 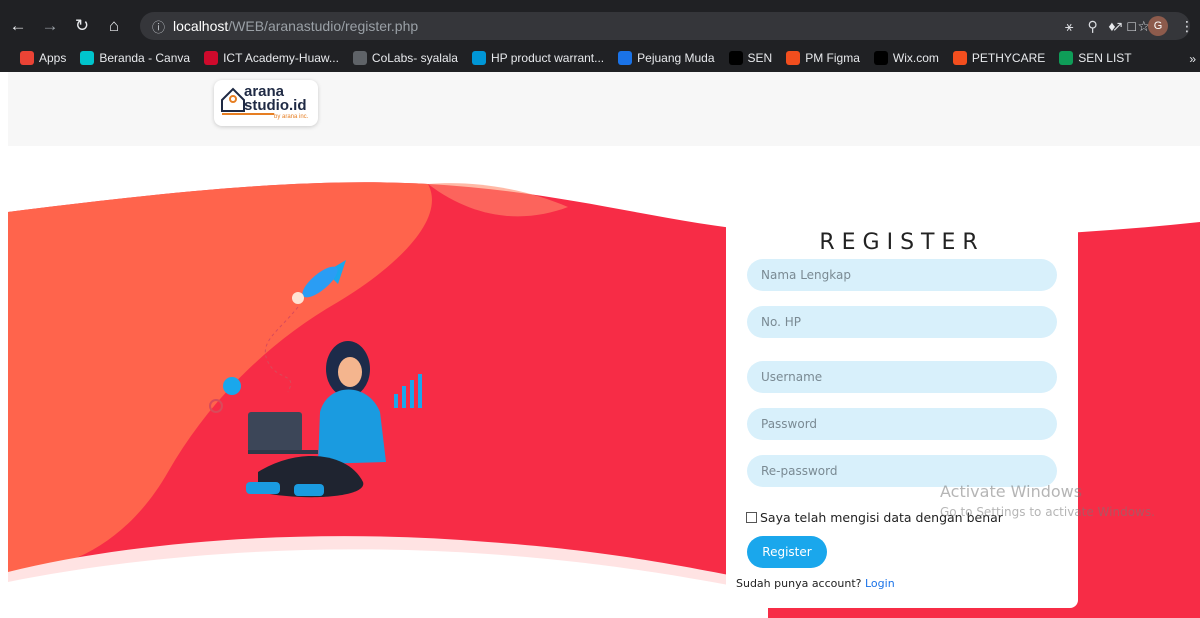 What do you see at coordinates (902, 424) in the screenshot?
I see `password-input` at bounding box center [902, 424].